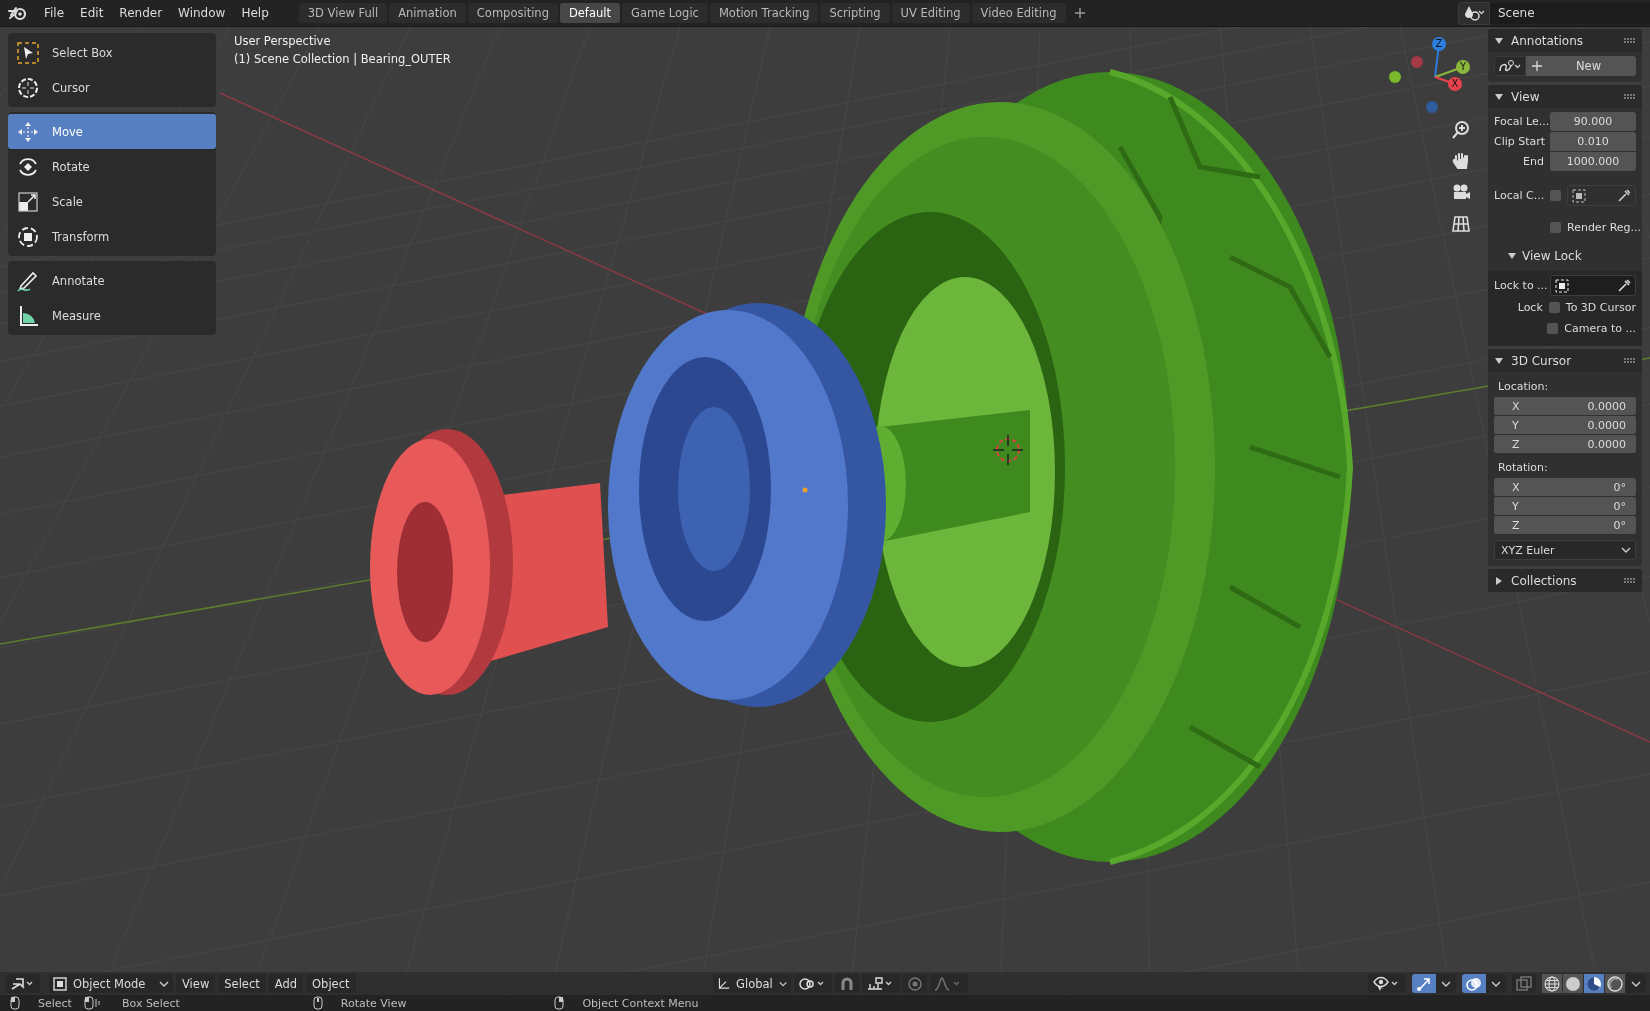  I want to click on header-menu: View, so click(196, 983).